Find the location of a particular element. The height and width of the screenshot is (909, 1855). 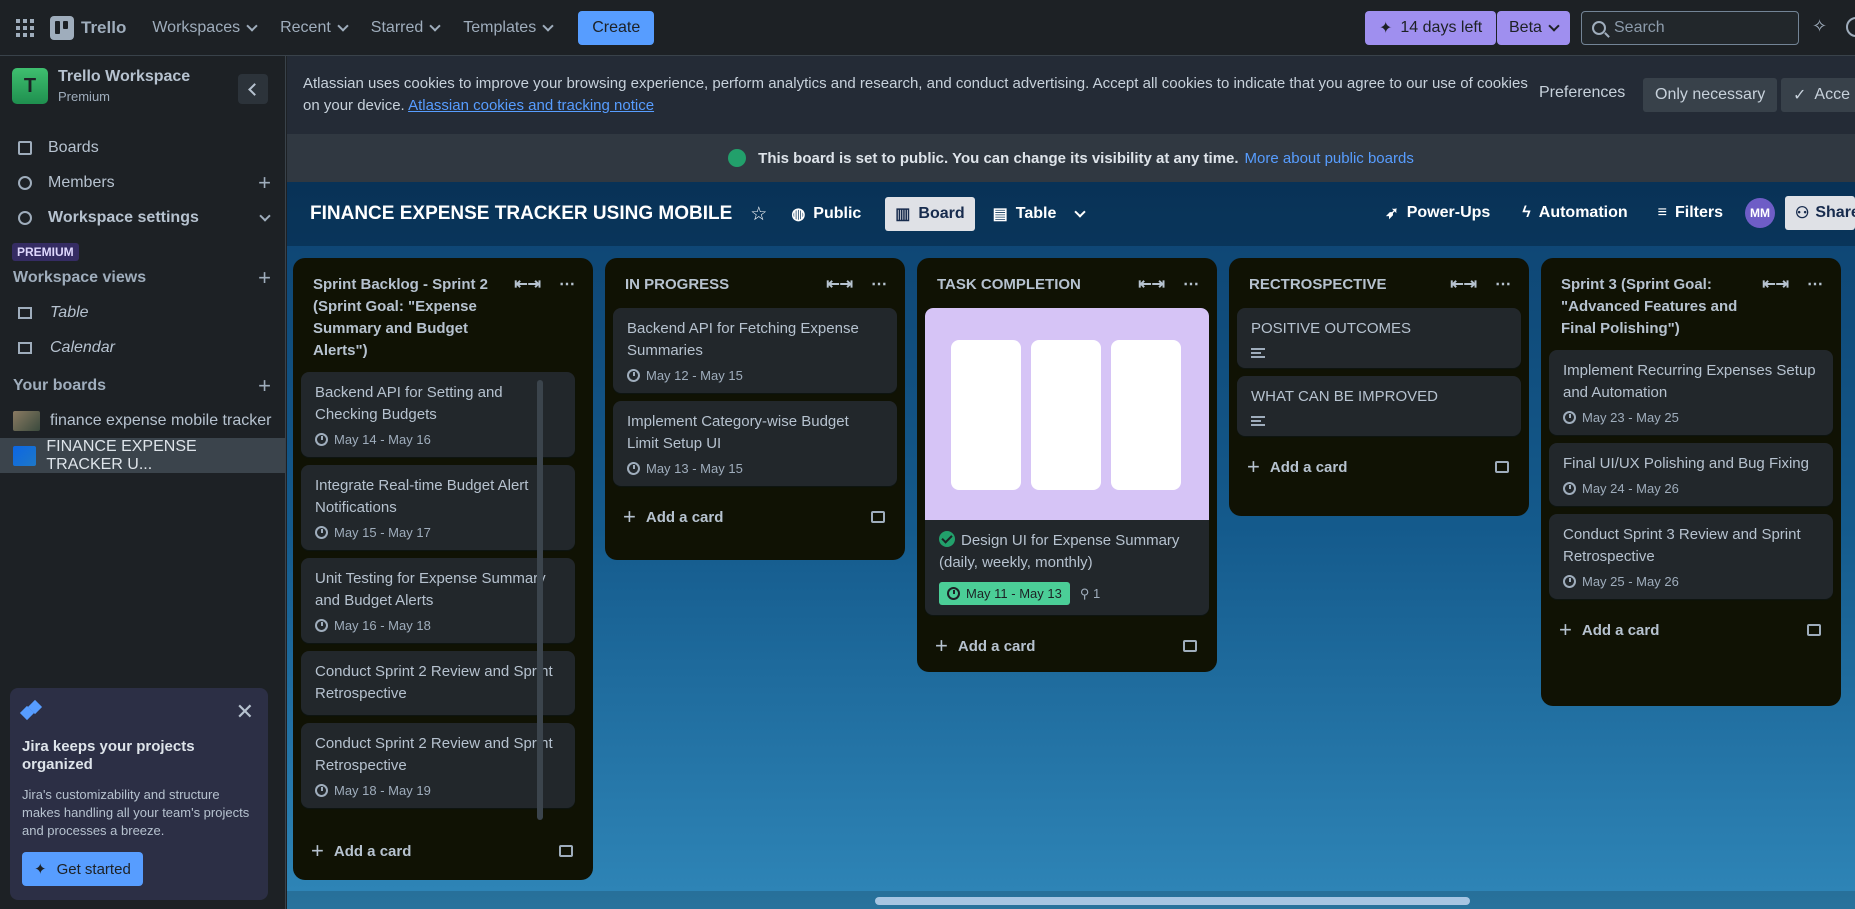

app-name: Trello is located at coordinates (104, 27).